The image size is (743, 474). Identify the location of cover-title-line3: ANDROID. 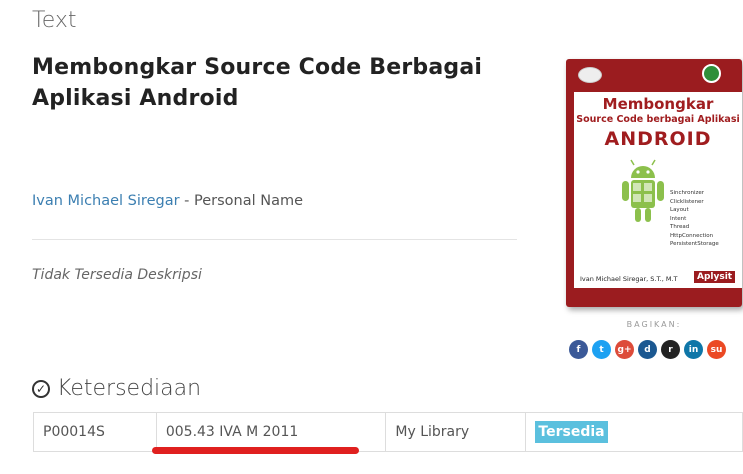
(658, 139).